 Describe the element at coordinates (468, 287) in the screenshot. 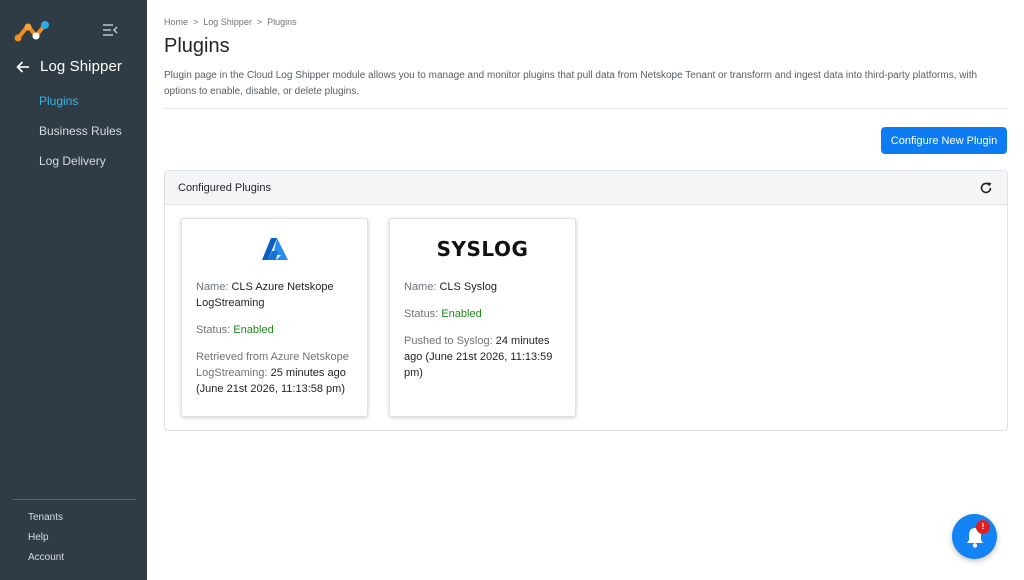

I see `plugin-name: CLS Syslog` at that location.